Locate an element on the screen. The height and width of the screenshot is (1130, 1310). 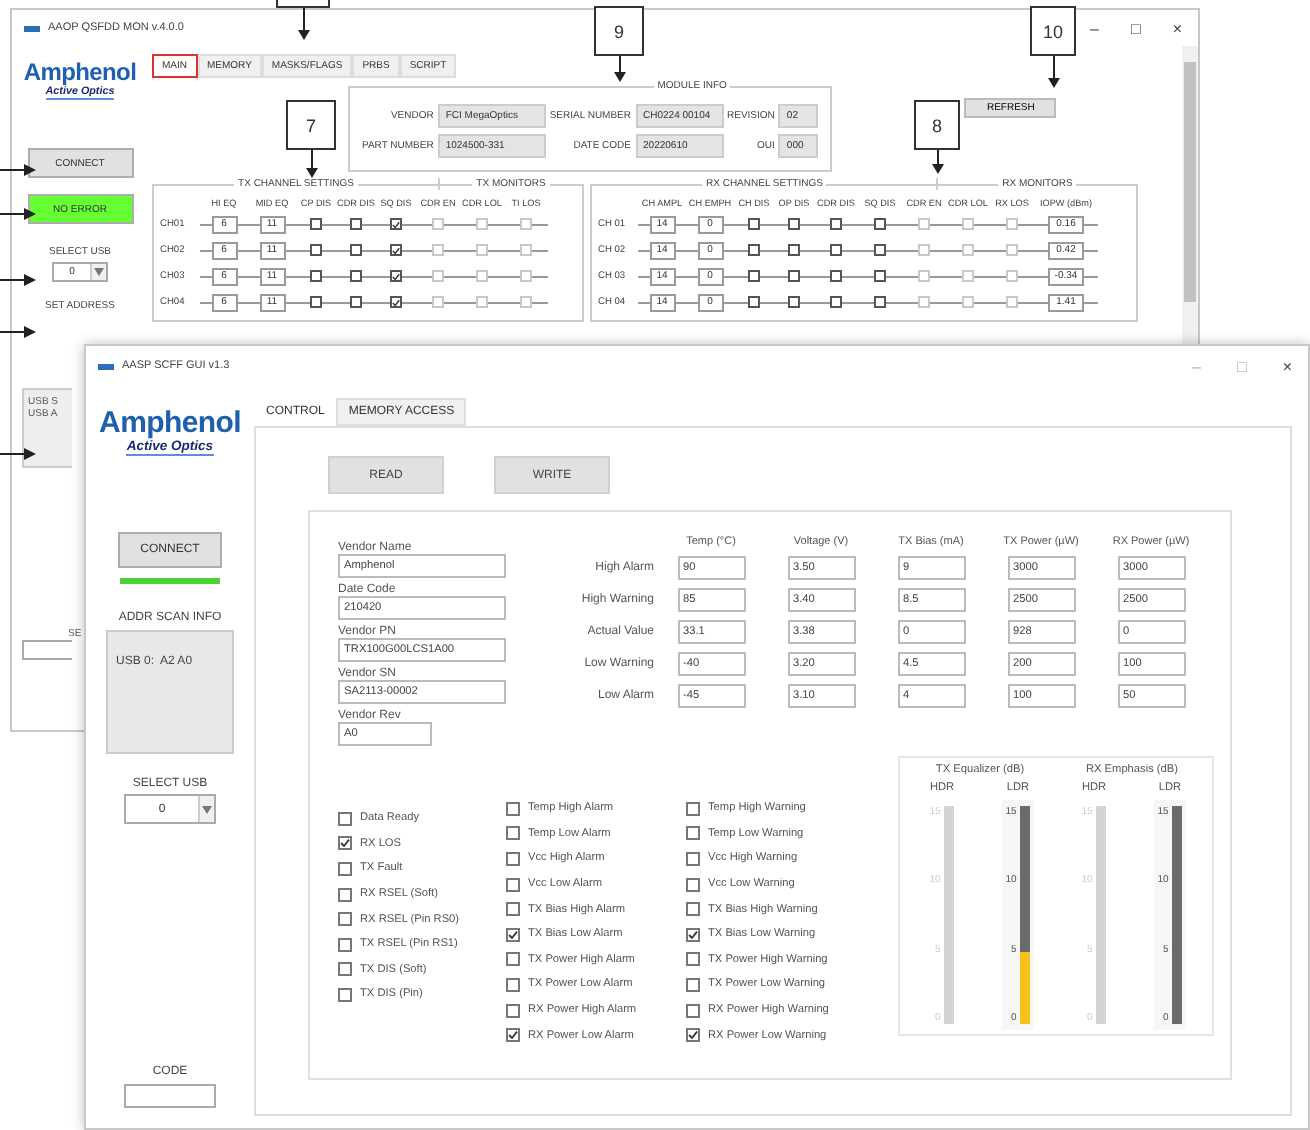
callout-box: 9 is located at coordinates (619, 31).